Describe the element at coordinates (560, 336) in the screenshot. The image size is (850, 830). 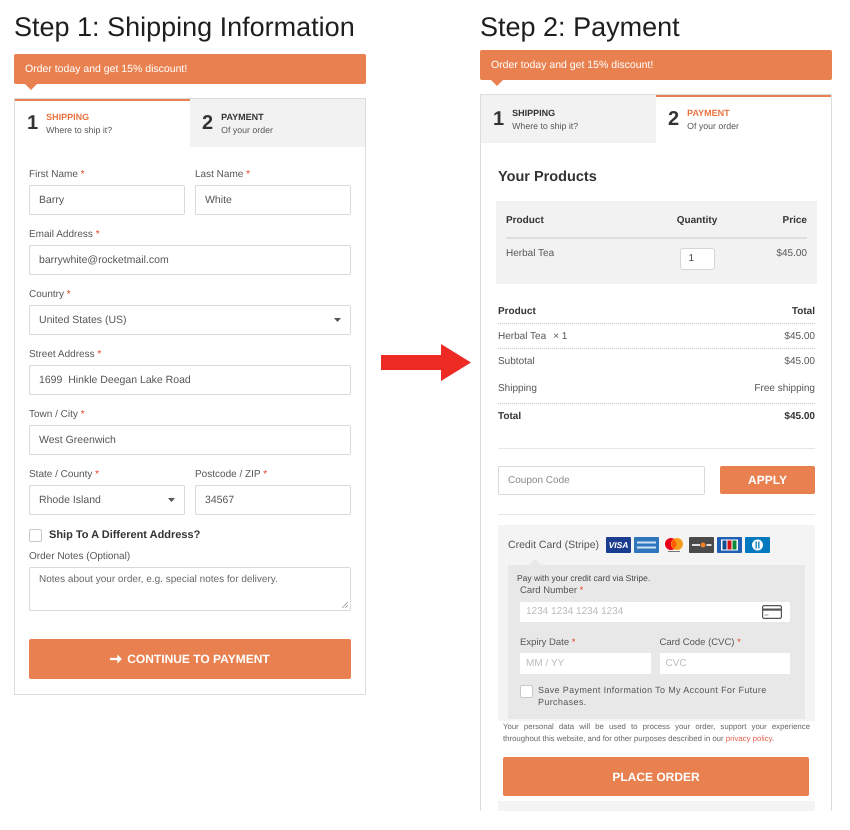
I see `quantity-text: × 1` at that location.